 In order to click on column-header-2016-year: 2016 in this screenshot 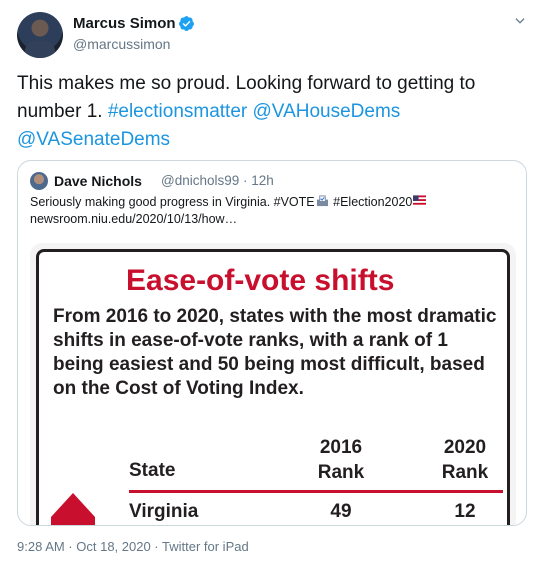, I will do `click(341, 447)`.